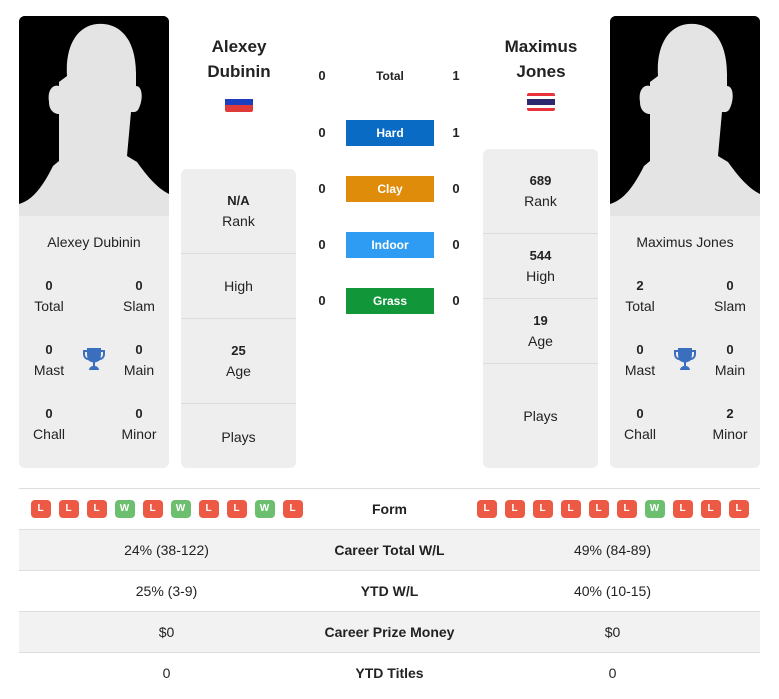 The width and height of the screenshot is (779, 699). What do you see at coordinates (612, 632) in the screenshot?
I see `career-prize-money-right: $0` at bounding box center [612, 632].